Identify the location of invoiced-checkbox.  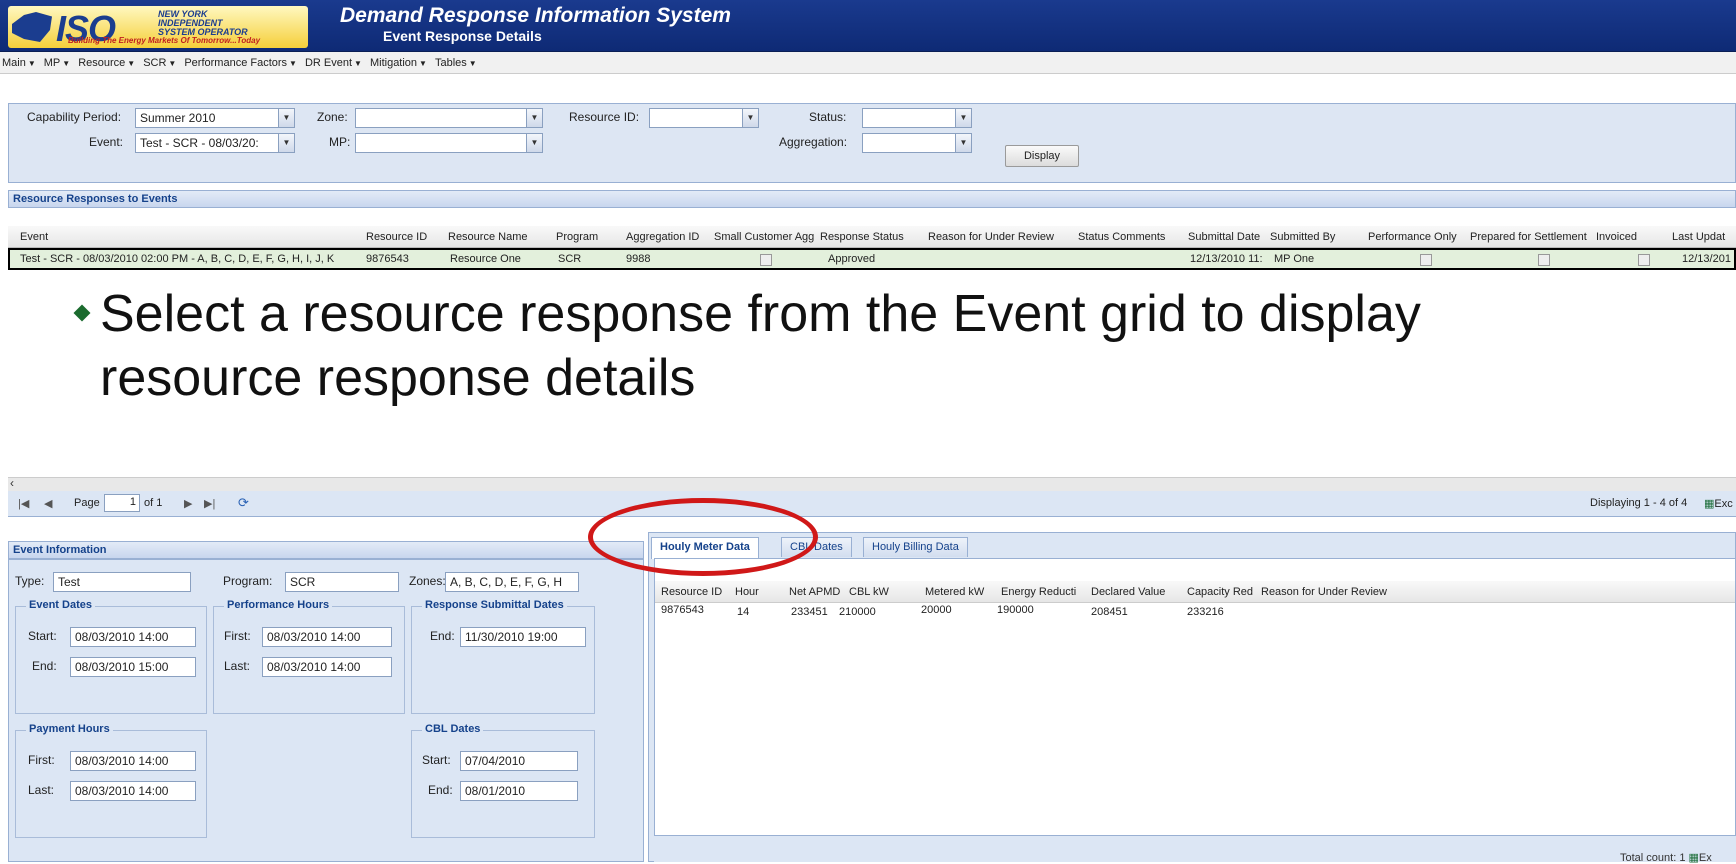
(1644, 260).